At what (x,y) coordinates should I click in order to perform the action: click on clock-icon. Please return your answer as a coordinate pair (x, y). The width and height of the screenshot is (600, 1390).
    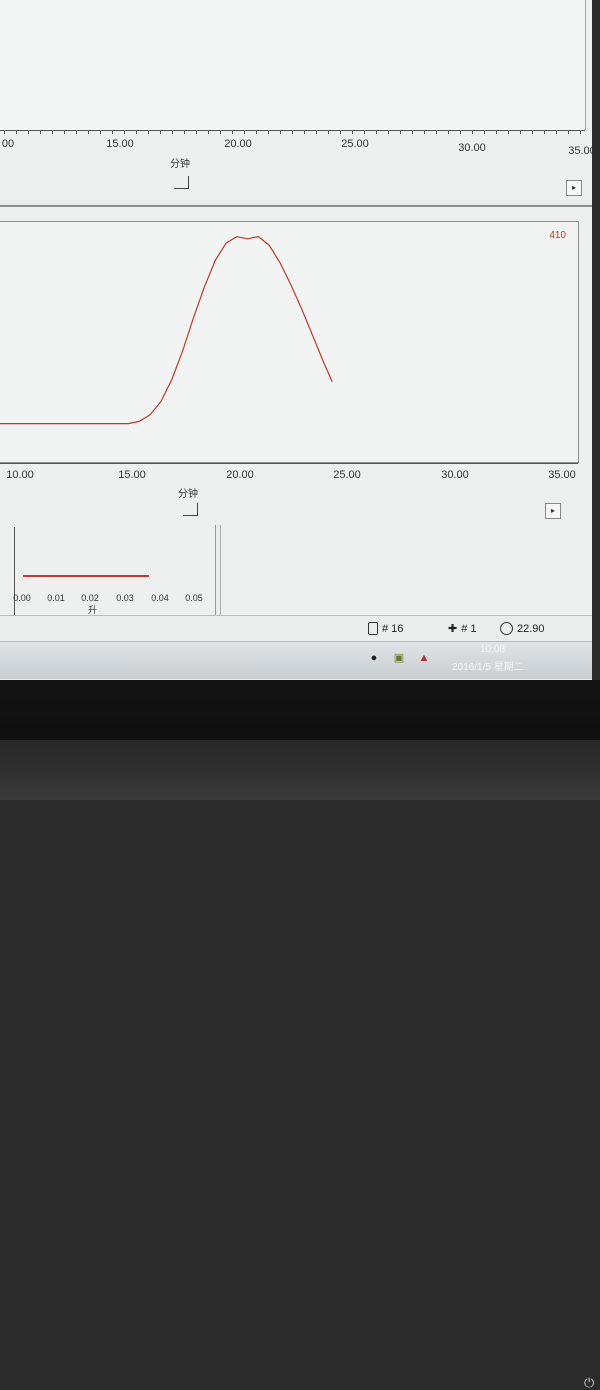
    Looking at the image, I should click on (506, 628).